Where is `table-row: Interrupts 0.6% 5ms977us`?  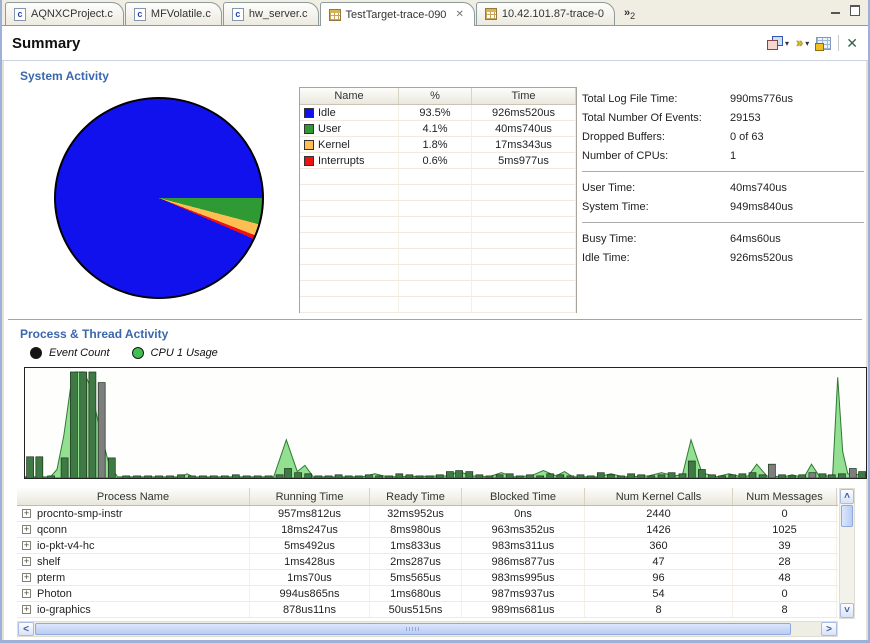 table-row: Interrupts 0.6% 5ms977us is located at coordinates (438, 161).